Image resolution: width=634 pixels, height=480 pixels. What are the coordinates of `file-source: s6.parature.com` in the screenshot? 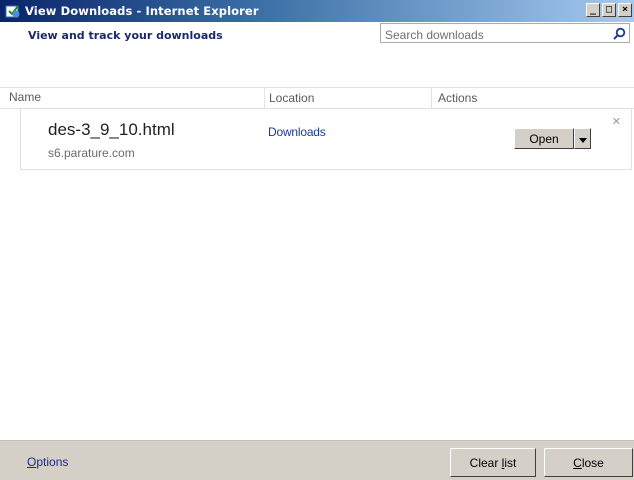 It's located at (91, 153).